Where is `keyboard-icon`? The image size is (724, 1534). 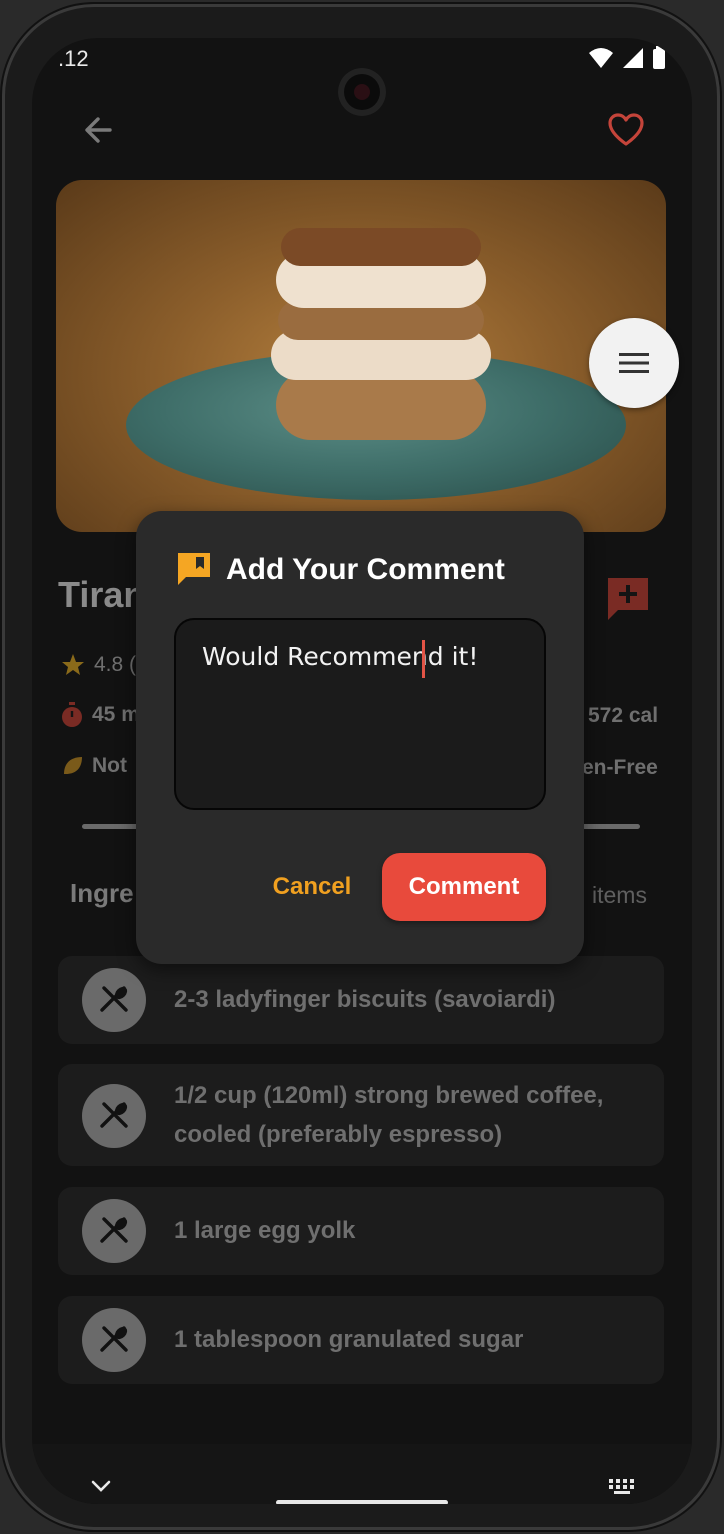 keyboard-icon is located at coordinates (623, 1487).